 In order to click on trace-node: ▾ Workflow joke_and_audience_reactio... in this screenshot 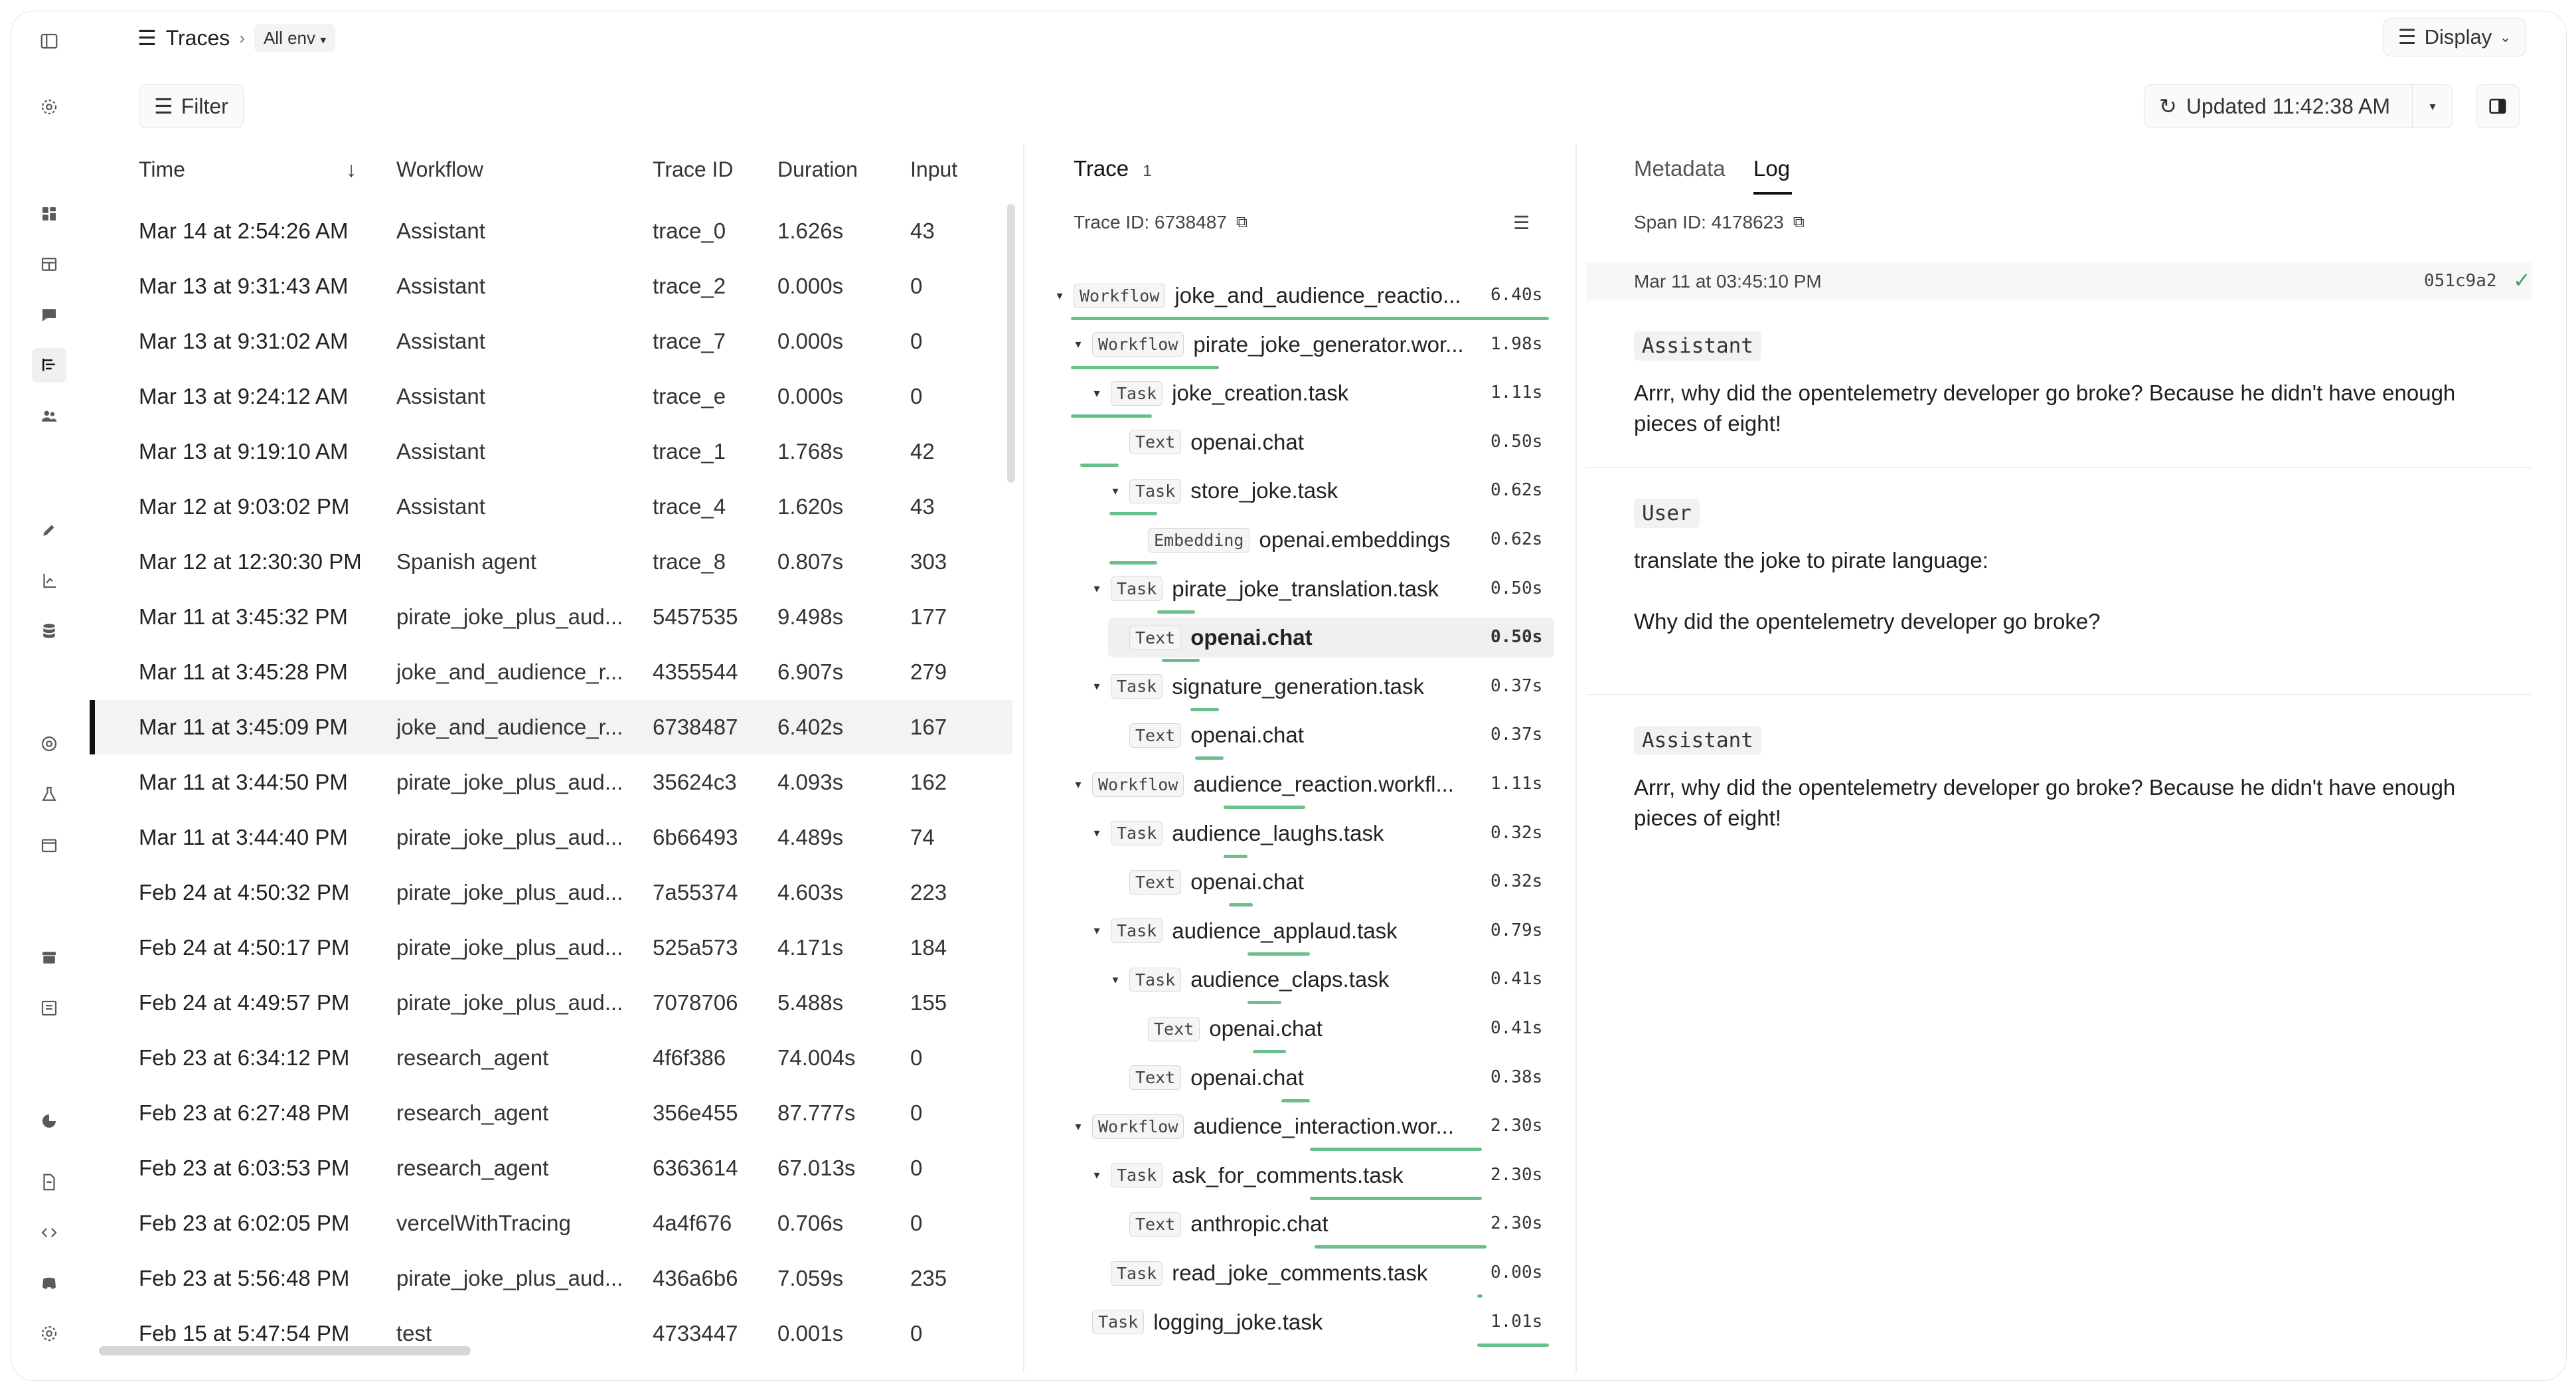, I will do `click(1256, 295)`.